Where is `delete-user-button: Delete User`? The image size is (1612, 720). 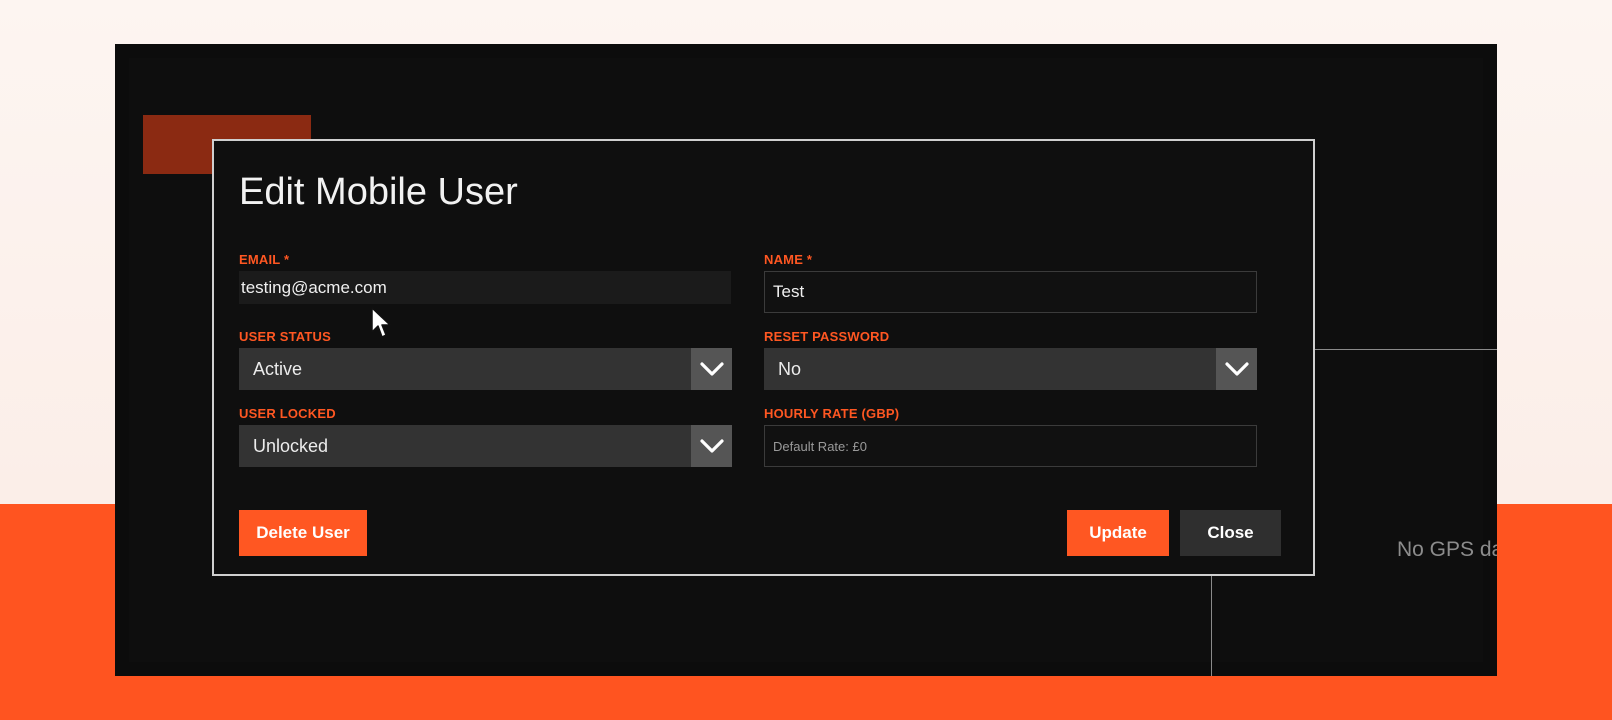
delete-user-button: Delete User is located at coordinates (303, 533).